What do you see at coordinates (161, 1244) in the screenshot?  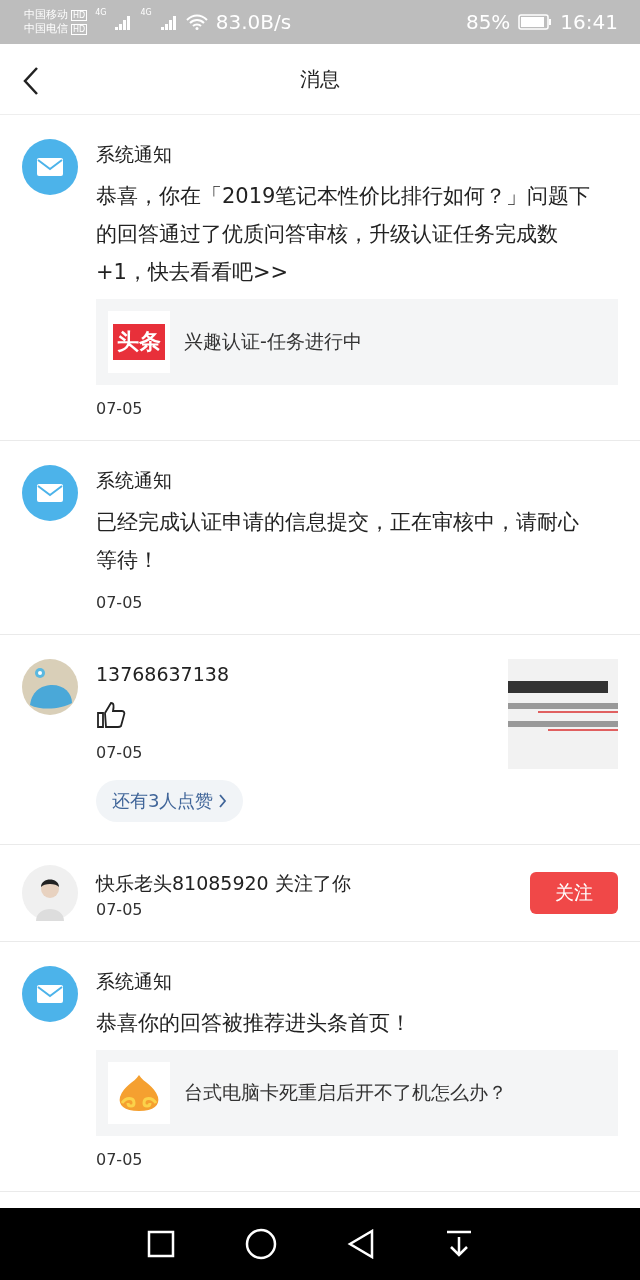 I see `recents-button` at bounding box center [161, 1244].